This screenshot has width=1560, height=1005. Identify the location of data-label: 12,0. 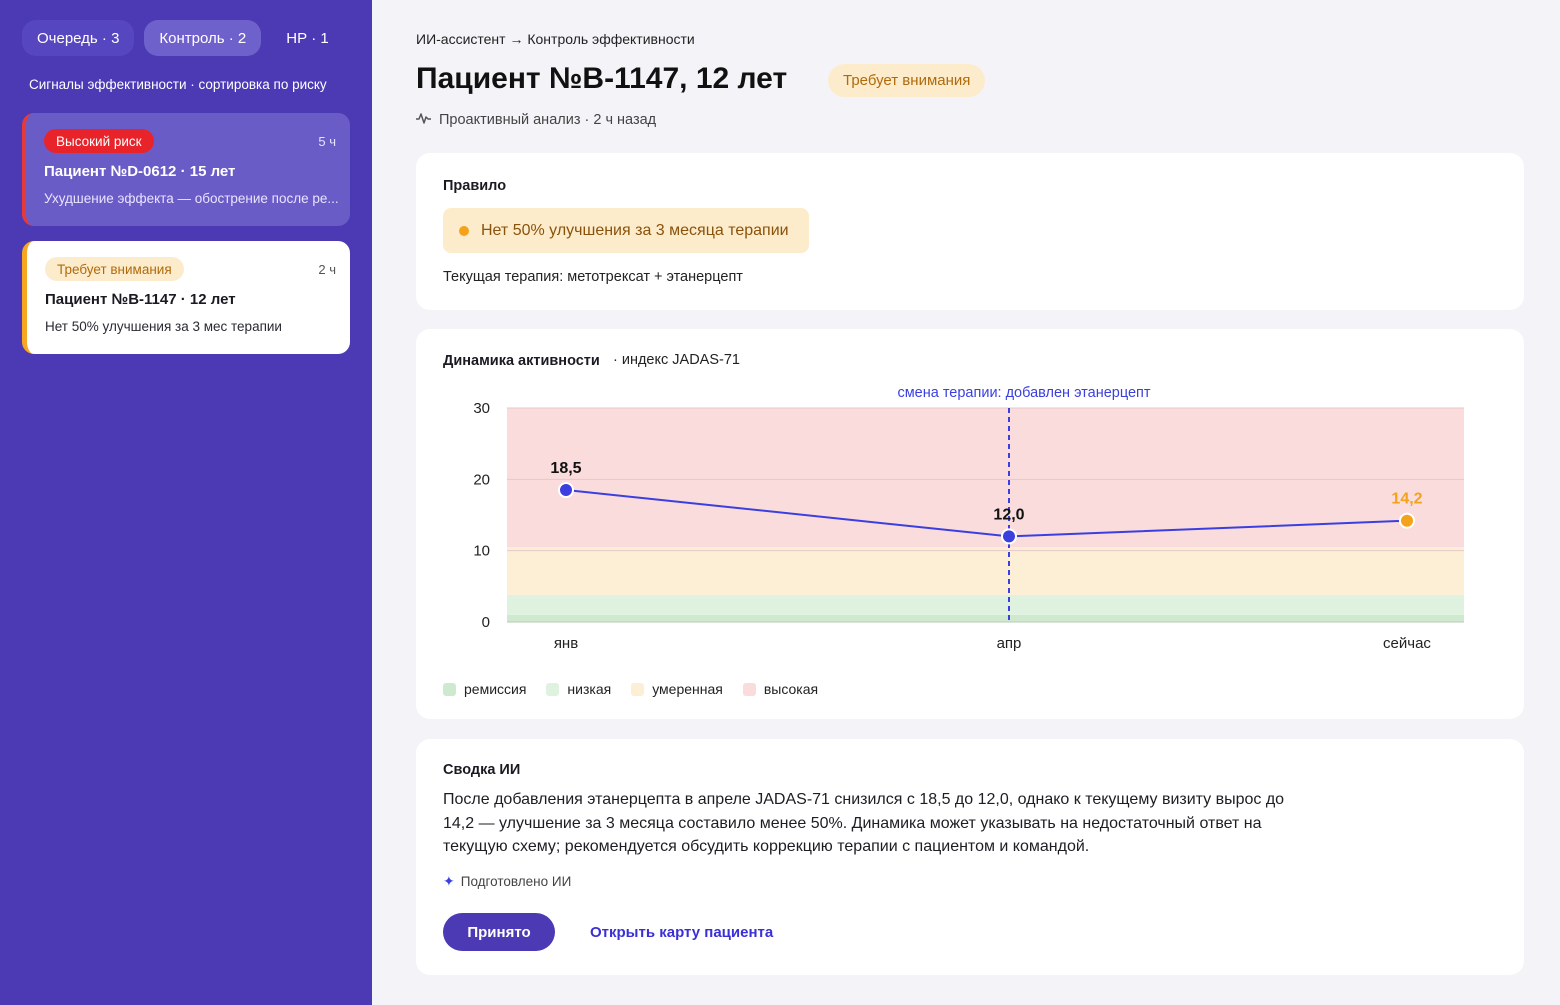
(1008, 514).